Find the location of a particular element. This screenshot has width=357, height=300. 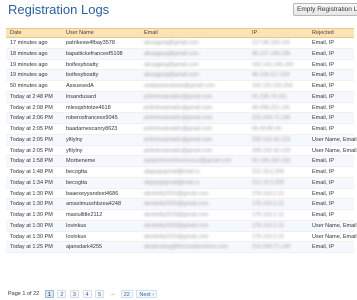

column-user-name: User Name is located at coordinates (105, 33).